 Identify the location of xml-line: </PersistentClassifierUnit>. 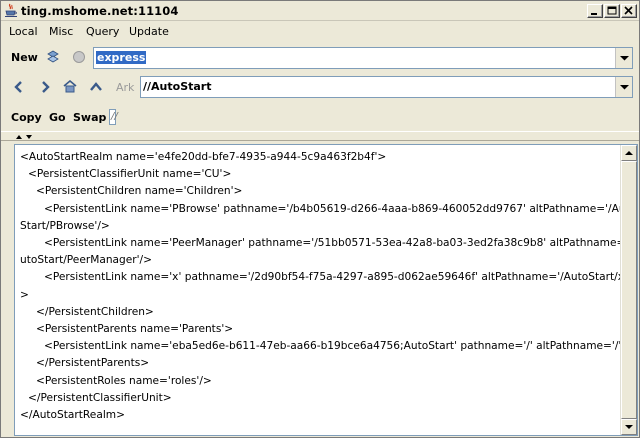
(100, 397).